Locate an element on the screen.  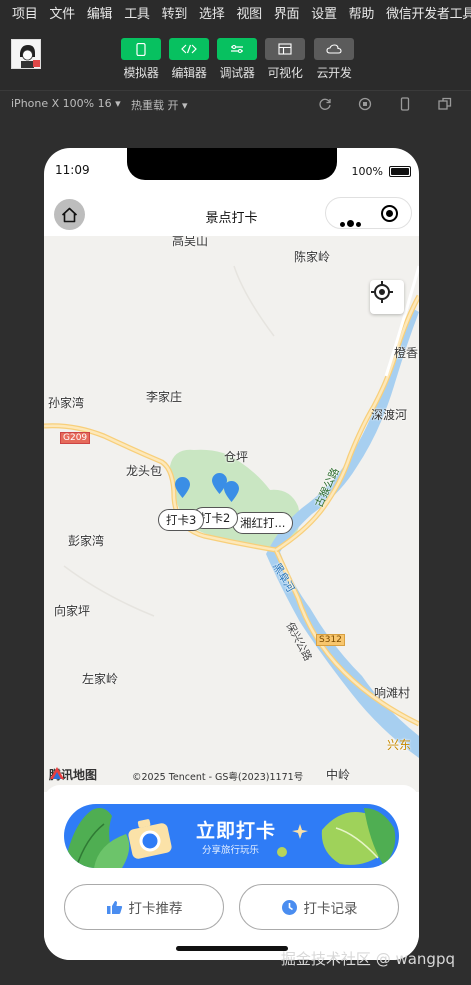
banner-title: 立即打卡 is located at coordinates (236, 831).